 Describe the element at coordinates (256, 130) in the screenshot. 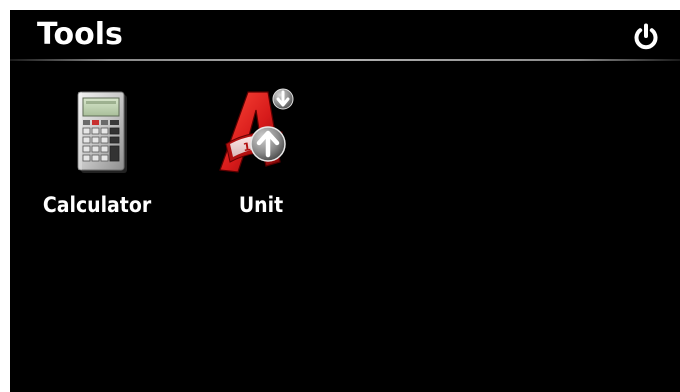

I see `unit-converter-icon: 120` at that location.